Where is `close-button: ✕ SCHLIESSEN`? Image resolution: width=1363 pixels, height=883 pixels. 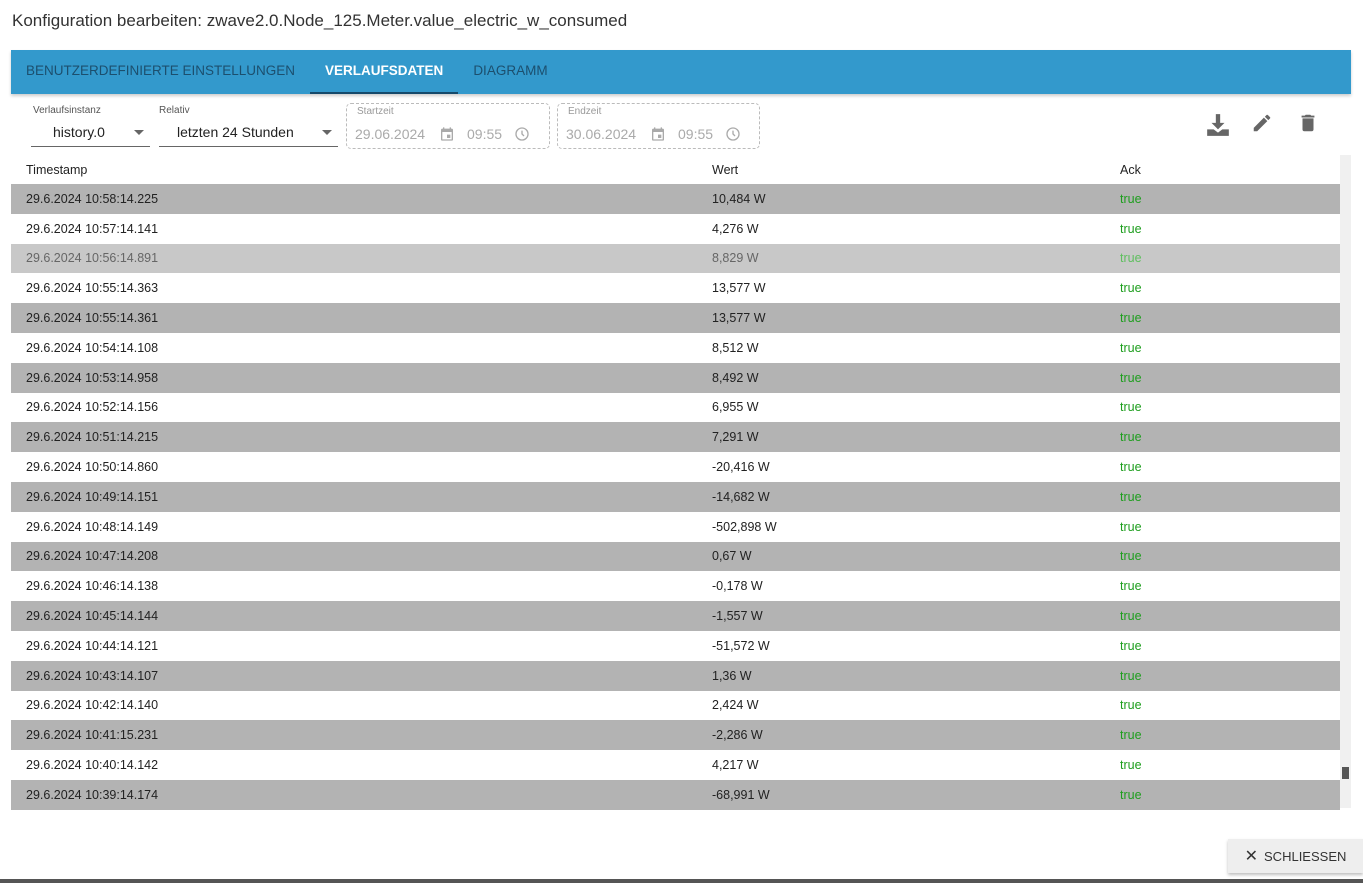 close-button: ✕ SCHLIESSEN is located at coordinates (1295, 856).